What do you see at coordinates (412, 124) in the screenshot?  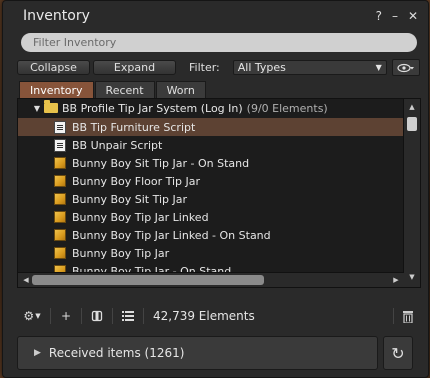 I see `vertical-scroll-thumb` at bounding box center [412, 124].